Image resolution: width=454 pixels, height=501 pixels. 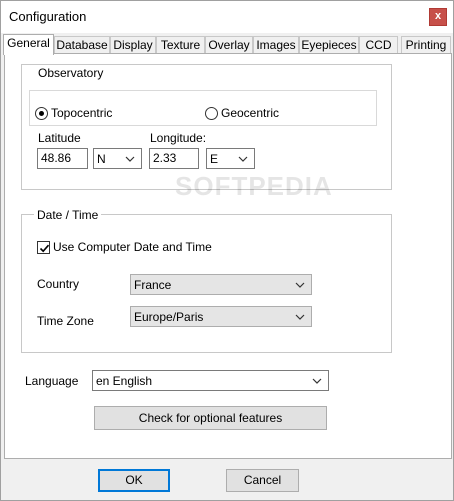 What do you see at coordinates (230, 158) in the screenshot?
I see `longitude-hemisphere-select: E` at bounding box center [230, 158].